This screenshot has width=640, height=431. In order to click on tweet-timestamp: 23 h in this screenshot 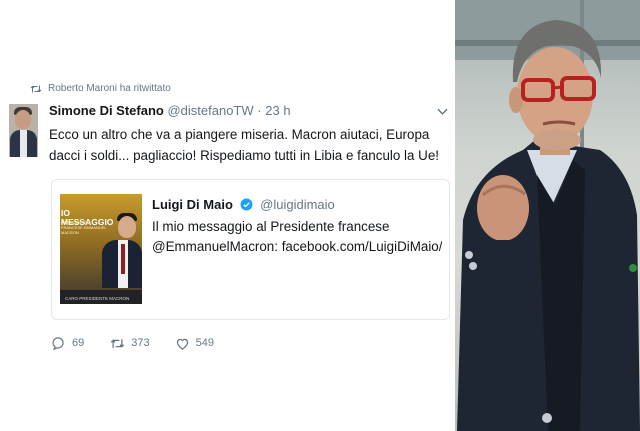, I will do `click(277, 110)`.